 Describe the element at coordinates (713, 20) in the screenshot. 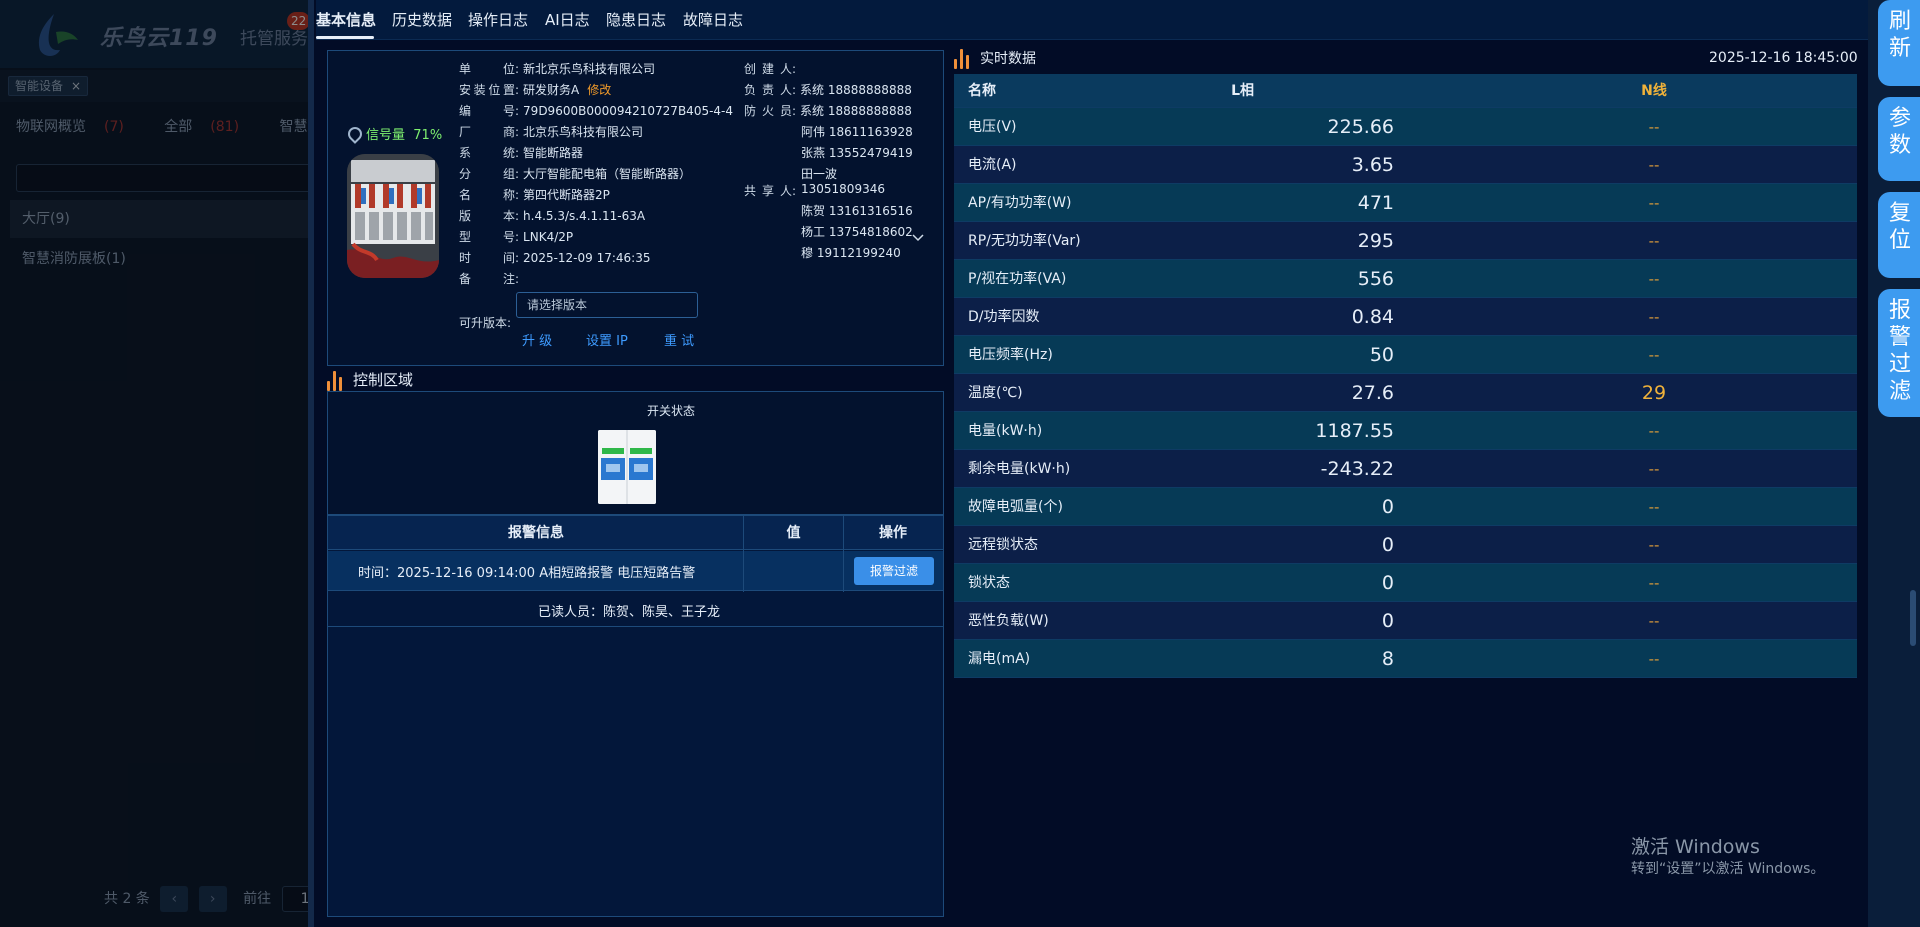

I see `tab-fault-log: 故障日志` at that location.